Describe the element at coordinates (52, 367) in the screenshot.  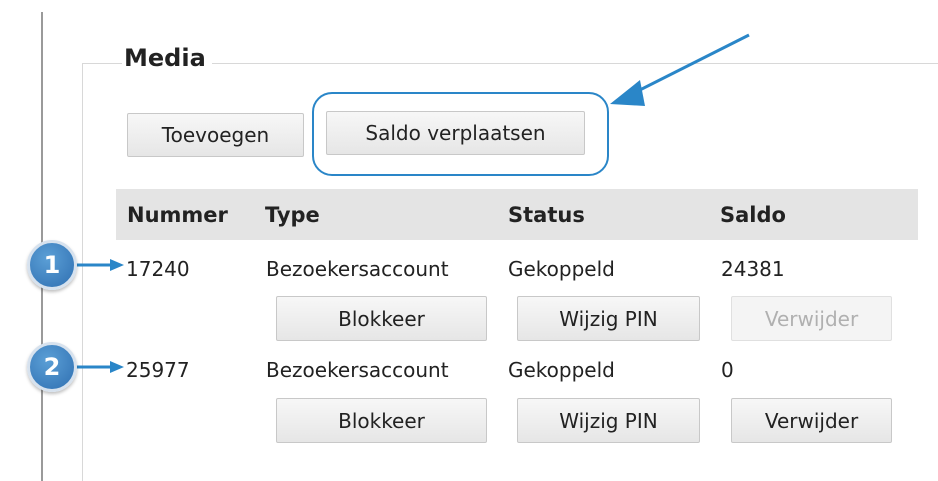
I see `step-marker-2: 2` at that location.